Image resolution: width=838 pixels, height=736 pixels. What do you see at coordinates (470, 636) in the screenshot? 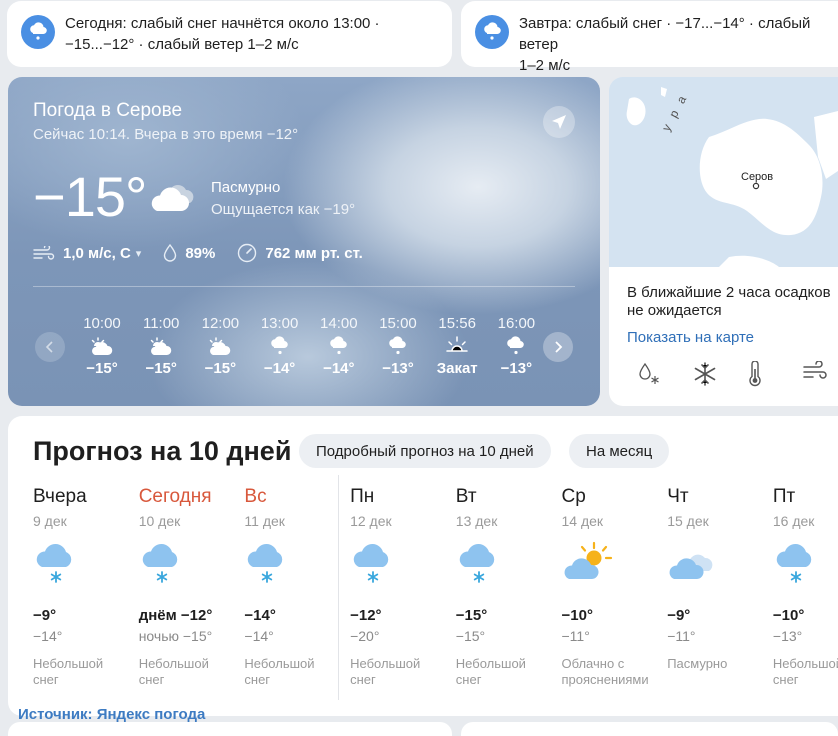
I see `day-low: −15°` at bounding box center [470, 636].